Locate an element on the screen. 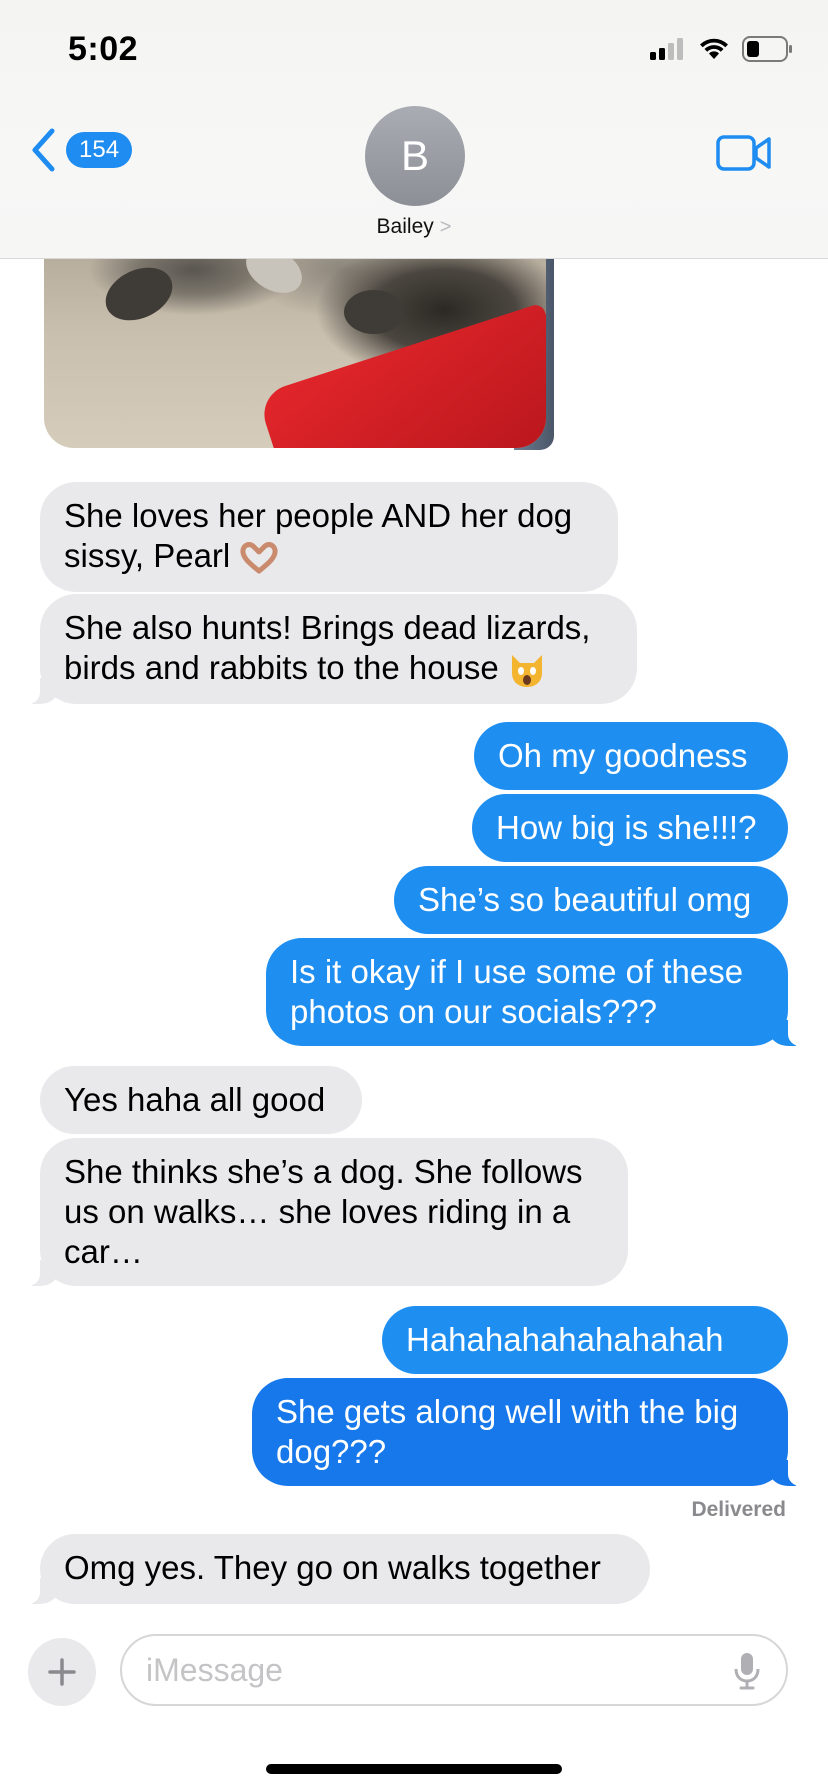 Image resolution: width=828 pixels, height=1792 pixels. chevron-left-icon is located at coordinates (43, 150).